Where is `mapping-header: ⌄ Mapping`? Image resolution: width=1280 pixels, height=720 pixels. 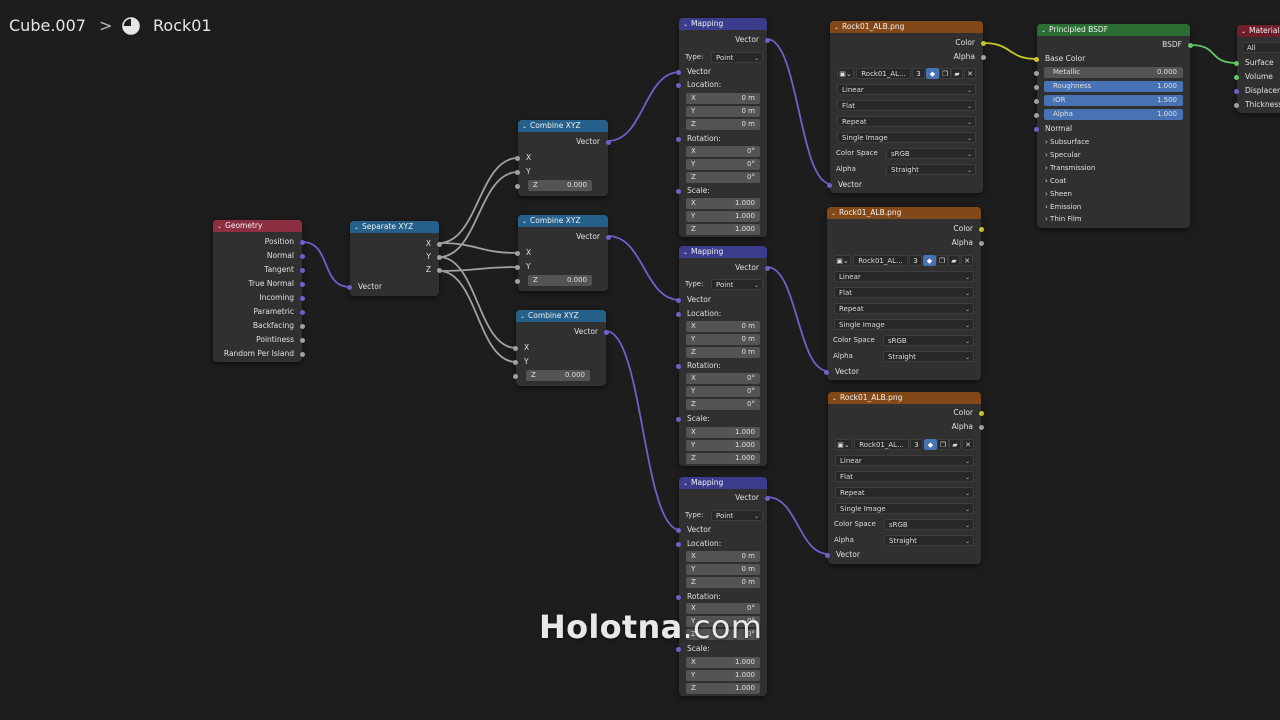 mapping-header: ⌄ Mapping is located at coordinates (723, 483).